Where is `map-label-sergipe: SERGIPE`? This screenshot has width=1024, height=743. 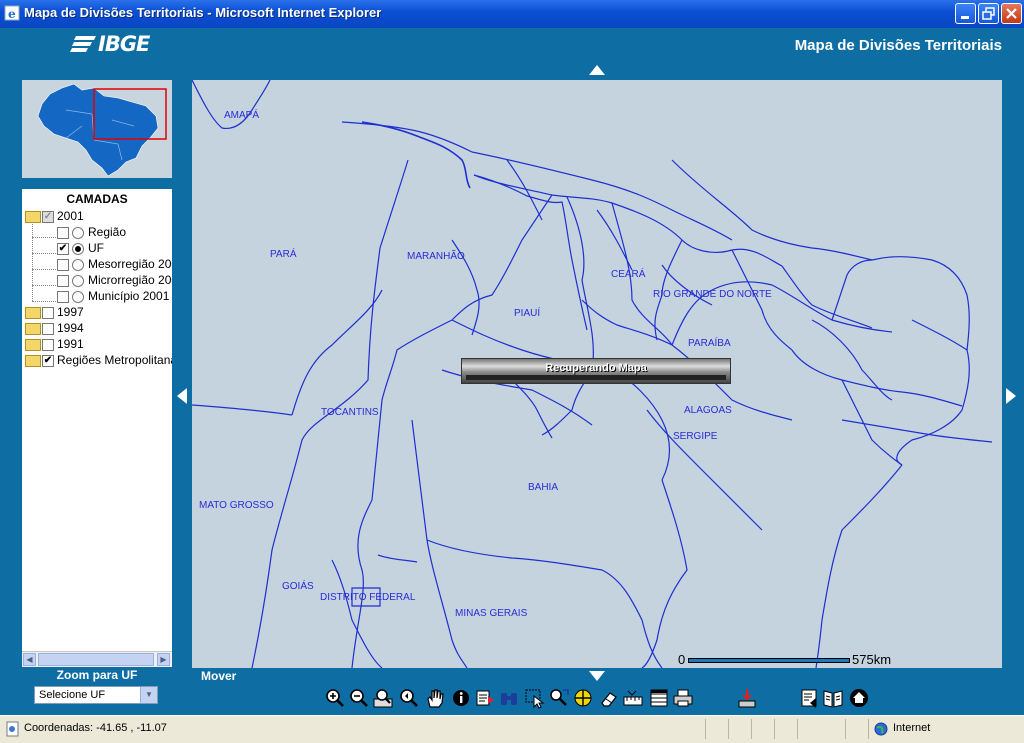
map-label-sergipe: SERGIPE is located at coordinates (695, 436).